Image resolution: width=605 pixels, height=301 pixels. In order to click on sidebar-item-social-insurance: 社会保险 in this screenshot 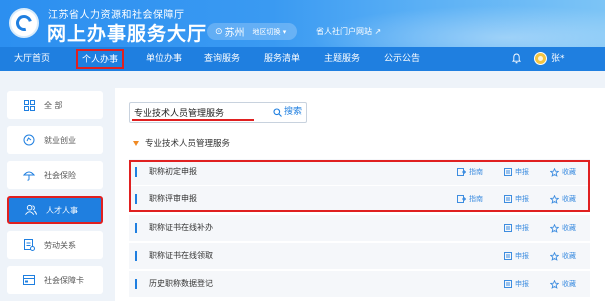, I will do `click(55, 175)`.